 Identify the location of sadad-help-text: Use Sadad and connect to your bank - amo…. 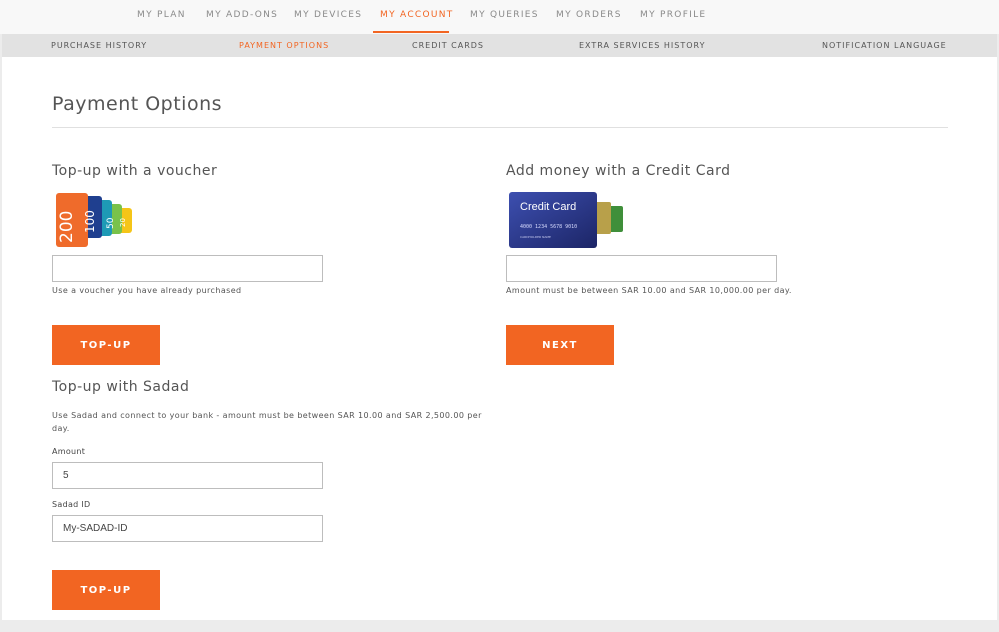
(267, 422).